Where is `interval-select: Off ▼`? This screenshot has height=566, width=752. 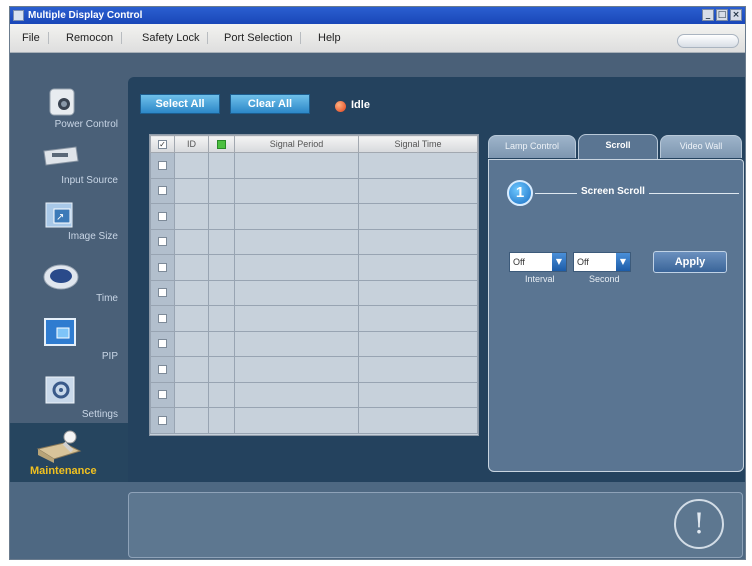 interval-select: Off ▼ is located at coordinates (538, 262).